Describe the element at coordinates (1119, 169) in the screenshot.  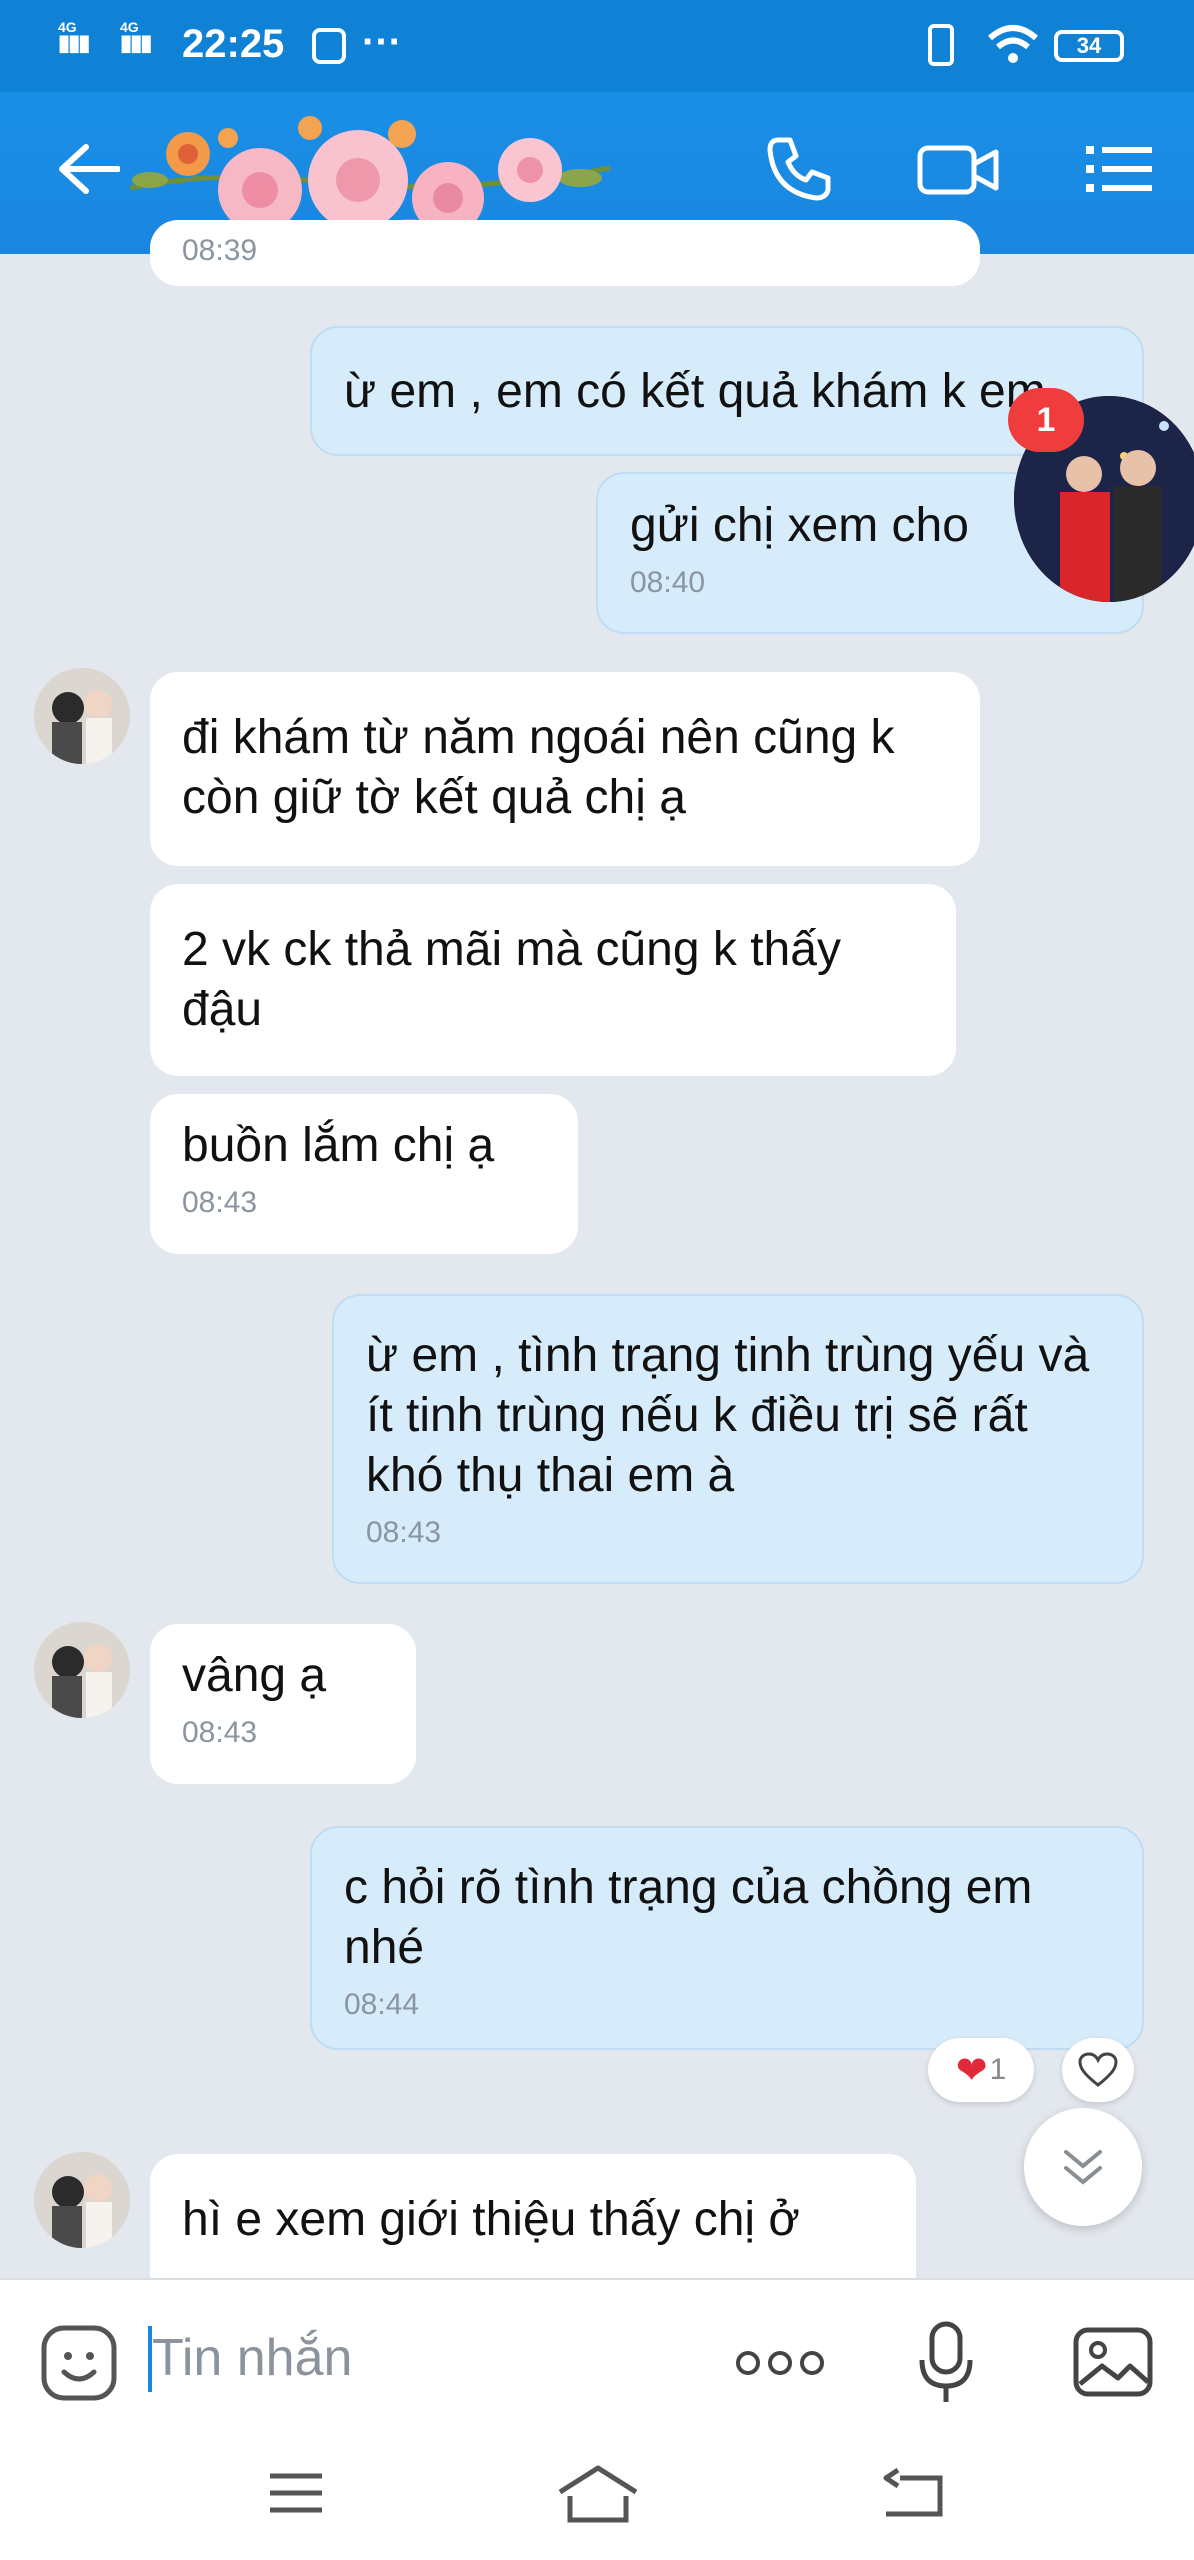
I see `list-menu-icon` at that location.